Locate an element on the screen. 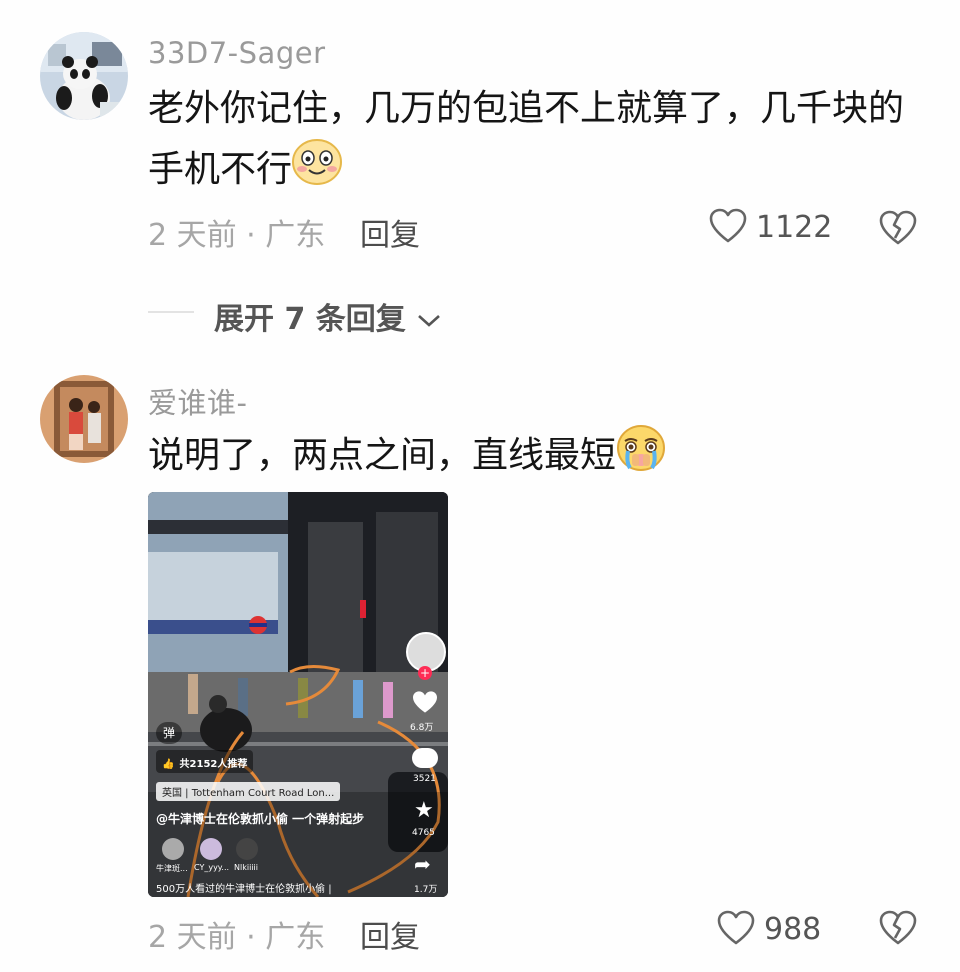  video-like-count: 6.8万 is located at coordinates (422, 728).